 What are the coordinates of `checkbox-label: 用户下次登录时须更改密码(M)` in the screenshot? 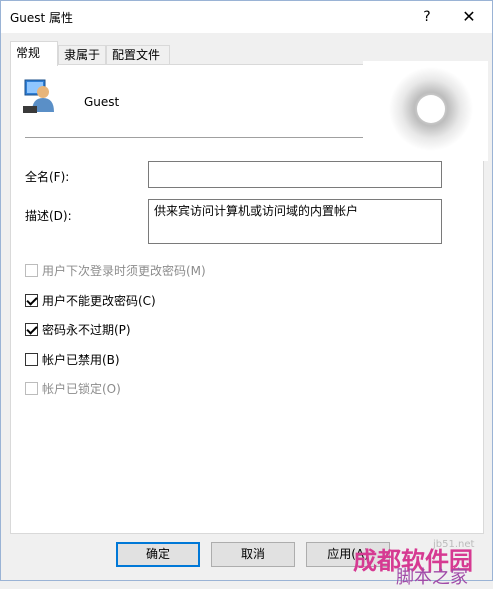 It's located at (124, 270).